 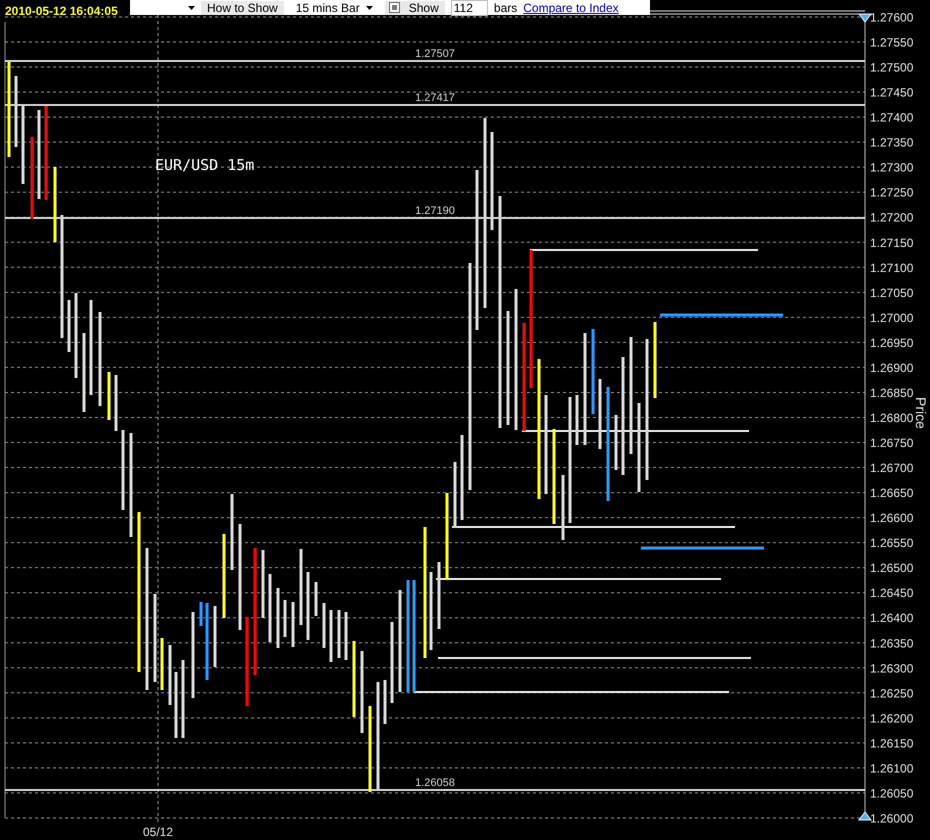 I want to click on show-checkbox, so click(x=394, y=7).